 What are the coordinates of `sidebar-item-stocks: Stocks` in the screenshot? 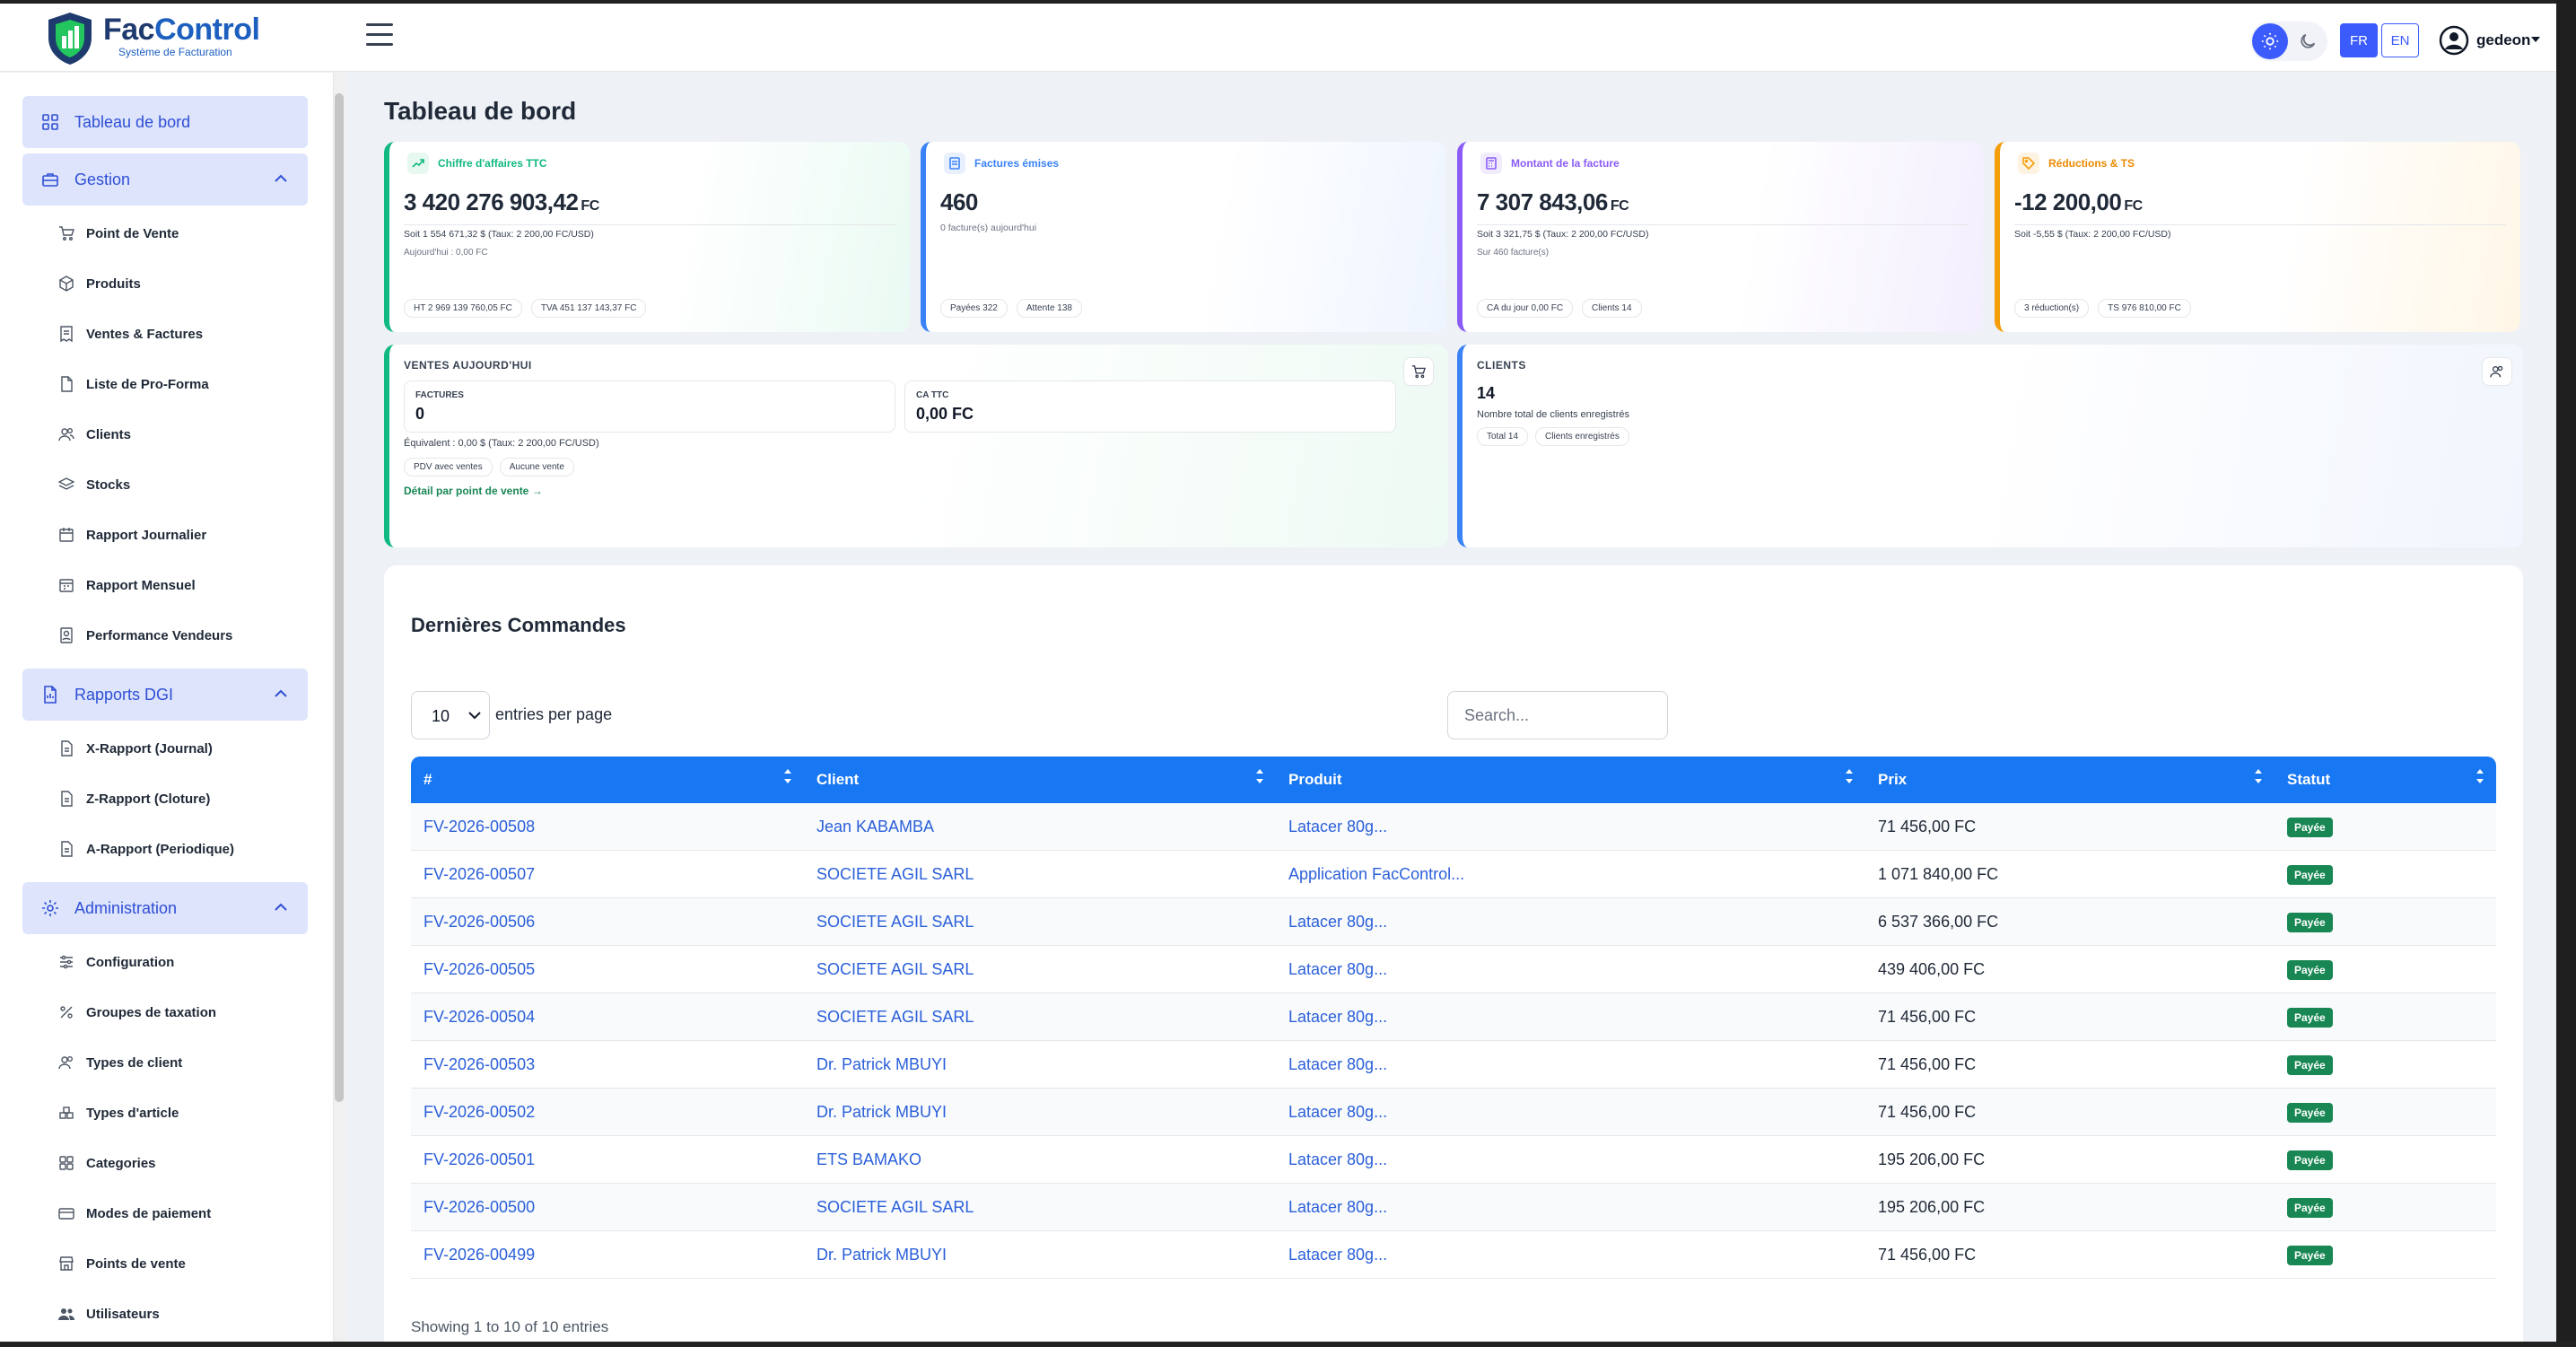 It's located at (93, 484).